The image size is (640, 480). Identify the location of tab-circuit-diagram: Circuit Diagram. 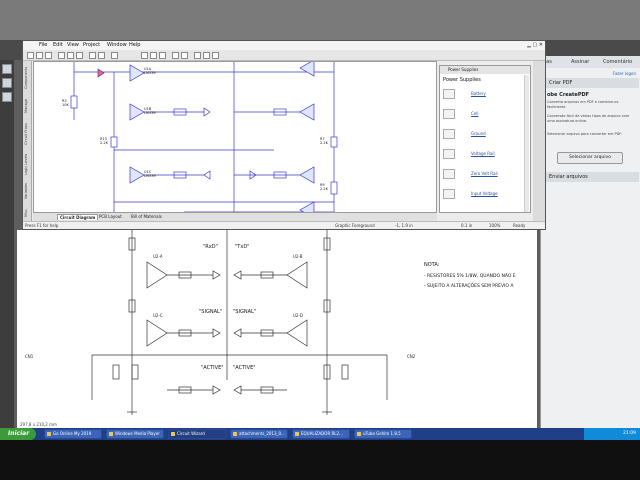
(78, 217).